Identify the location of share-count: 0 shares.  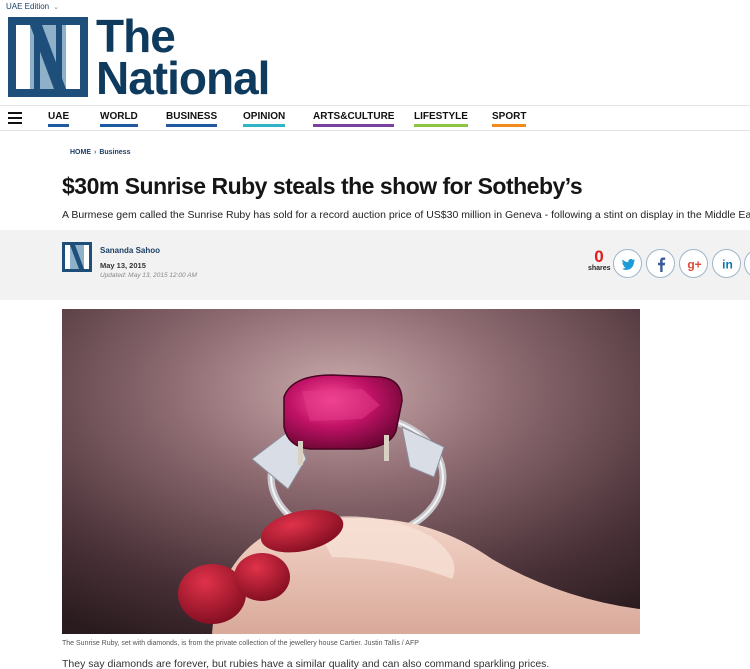
(599, 259).